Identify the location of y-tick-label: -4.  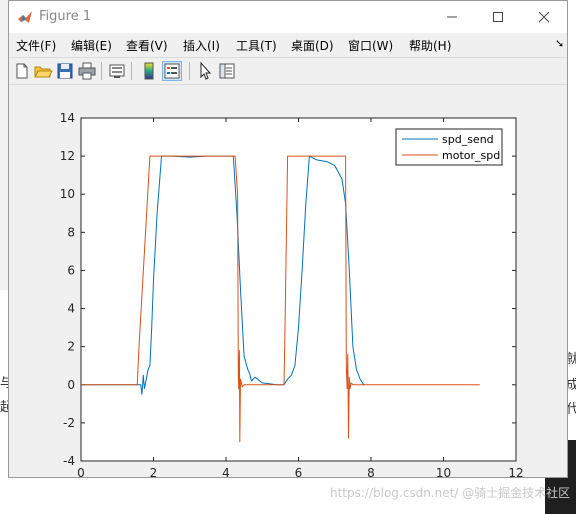
(69, 461).